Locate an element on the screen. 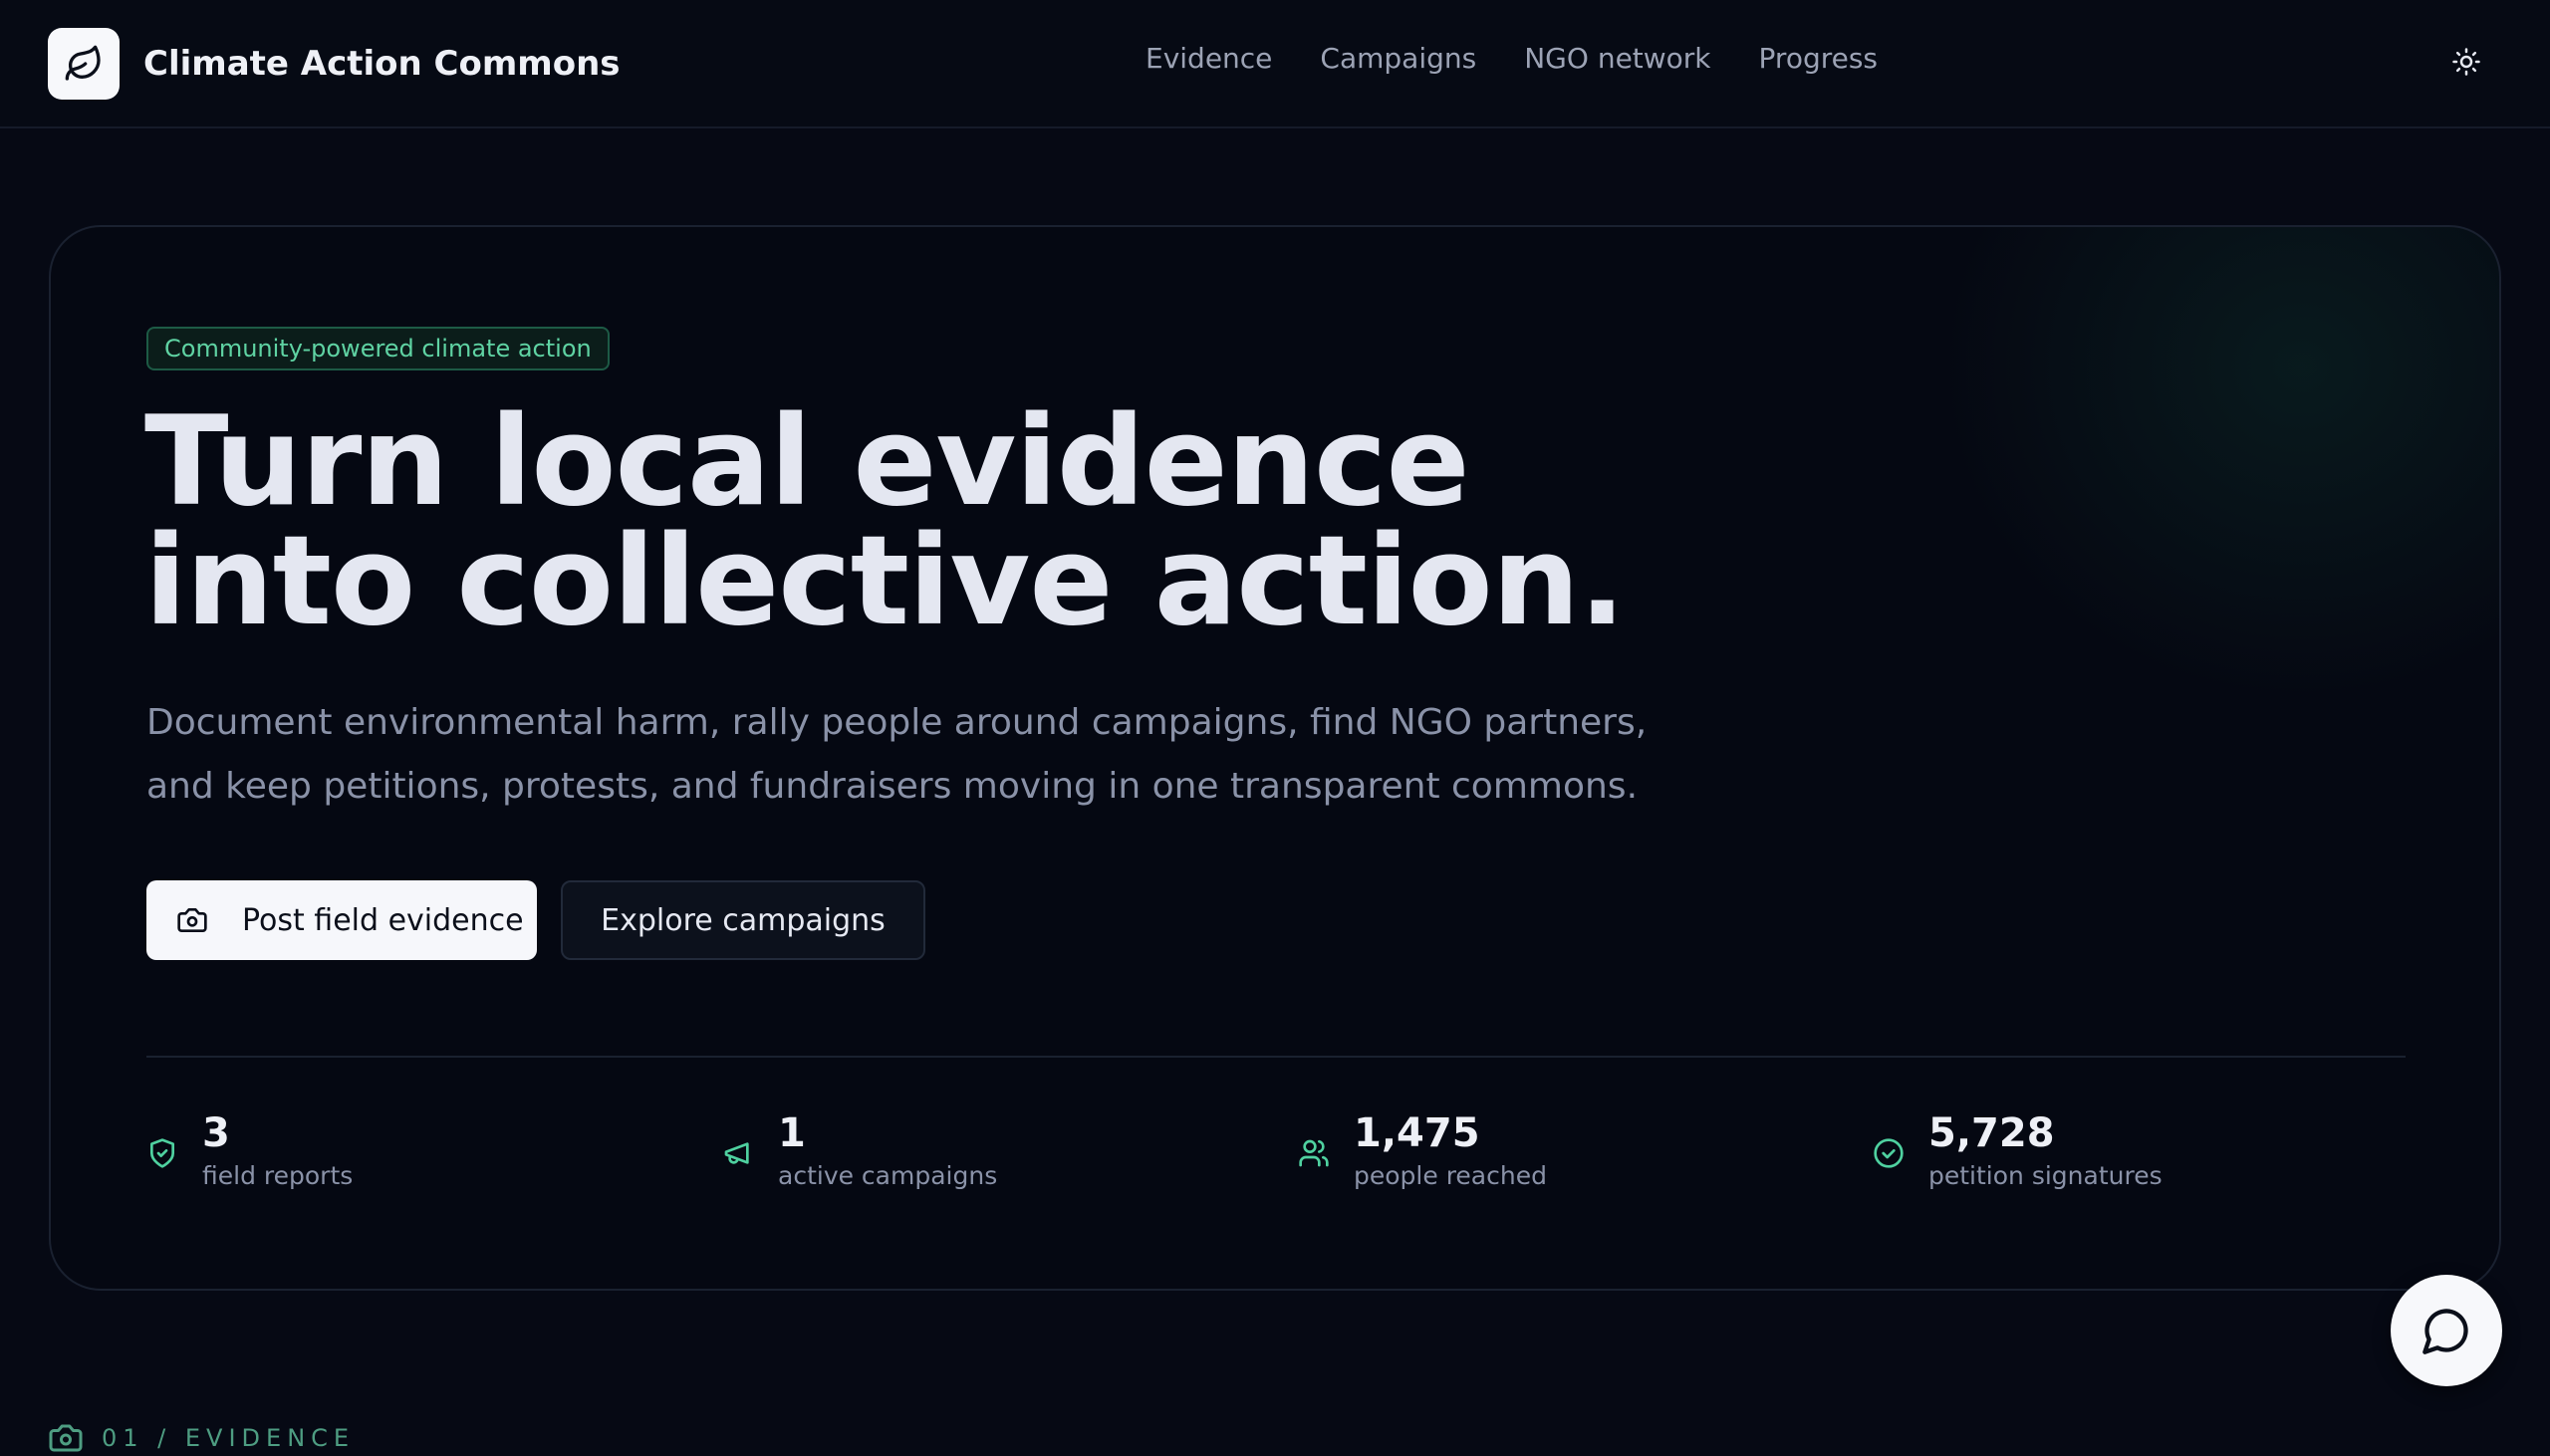 Image resolution: width=2550 pixels, height=1456 pixels. nav-item-campaigns: Campaigns is located at coordinates (1398, 58).